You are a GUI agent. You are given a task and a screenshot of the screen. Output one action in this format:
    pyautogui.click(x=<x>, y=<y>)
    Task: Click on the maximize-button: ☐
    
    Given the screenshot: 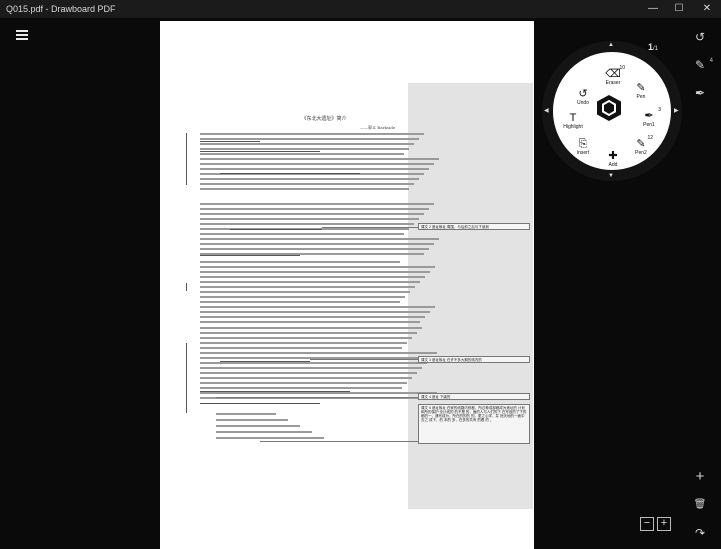 What is the action you would take?
    pyautogui.click(x=679, y=9)
    